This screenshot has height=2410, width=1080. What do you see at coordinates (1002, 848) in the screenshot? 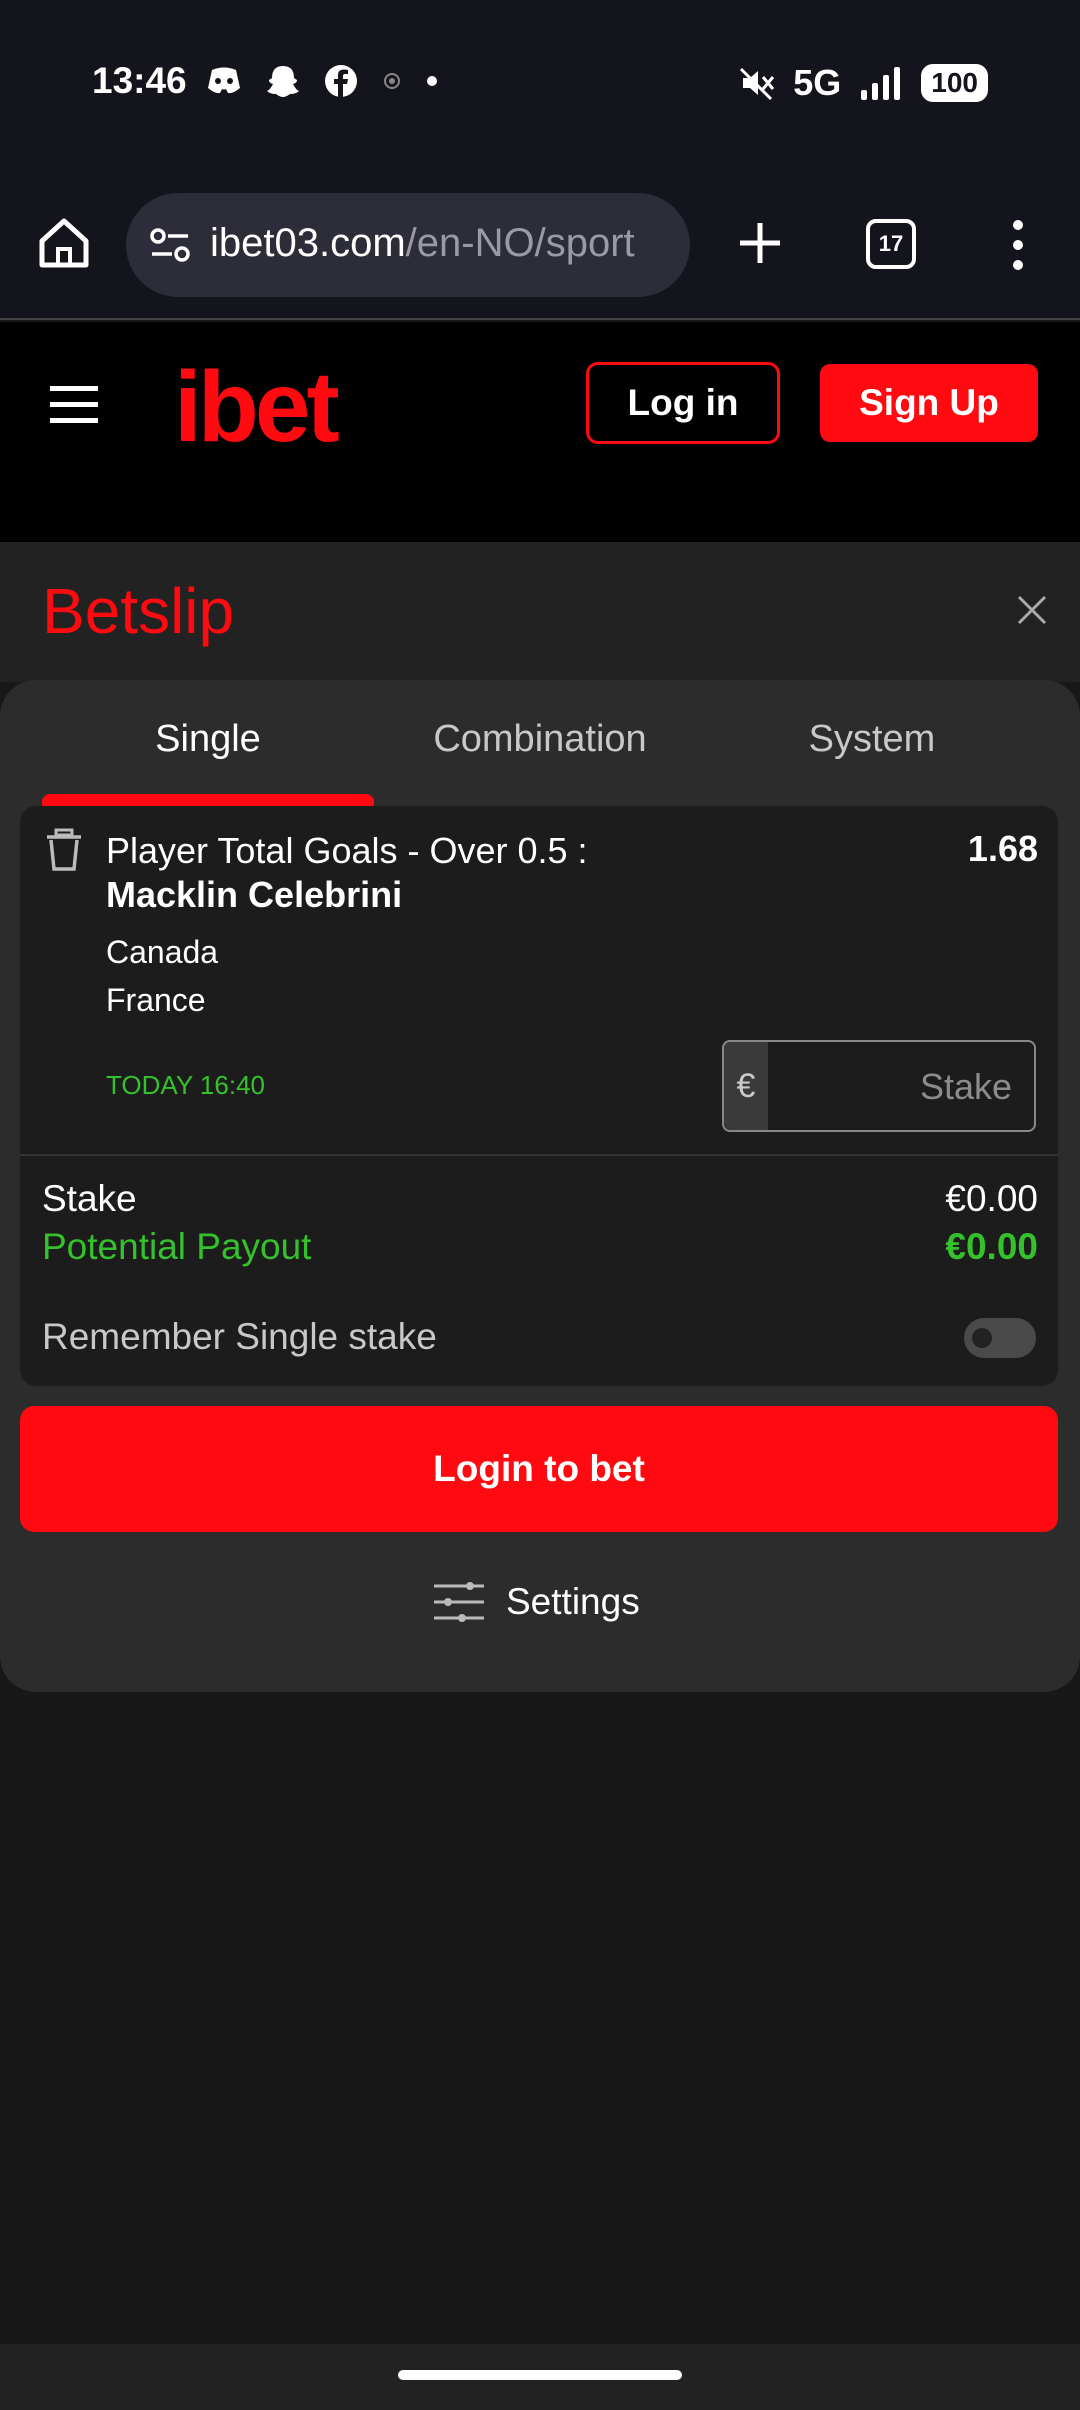
I see `bet-odds: 1.68` at bounding box center [1002, 848].